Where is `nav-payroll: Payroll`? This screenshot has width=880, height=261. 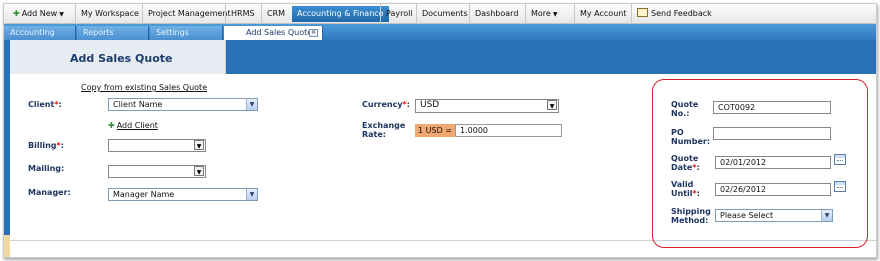 nav-payroll: Payroll is located at coordinates (399, 14).